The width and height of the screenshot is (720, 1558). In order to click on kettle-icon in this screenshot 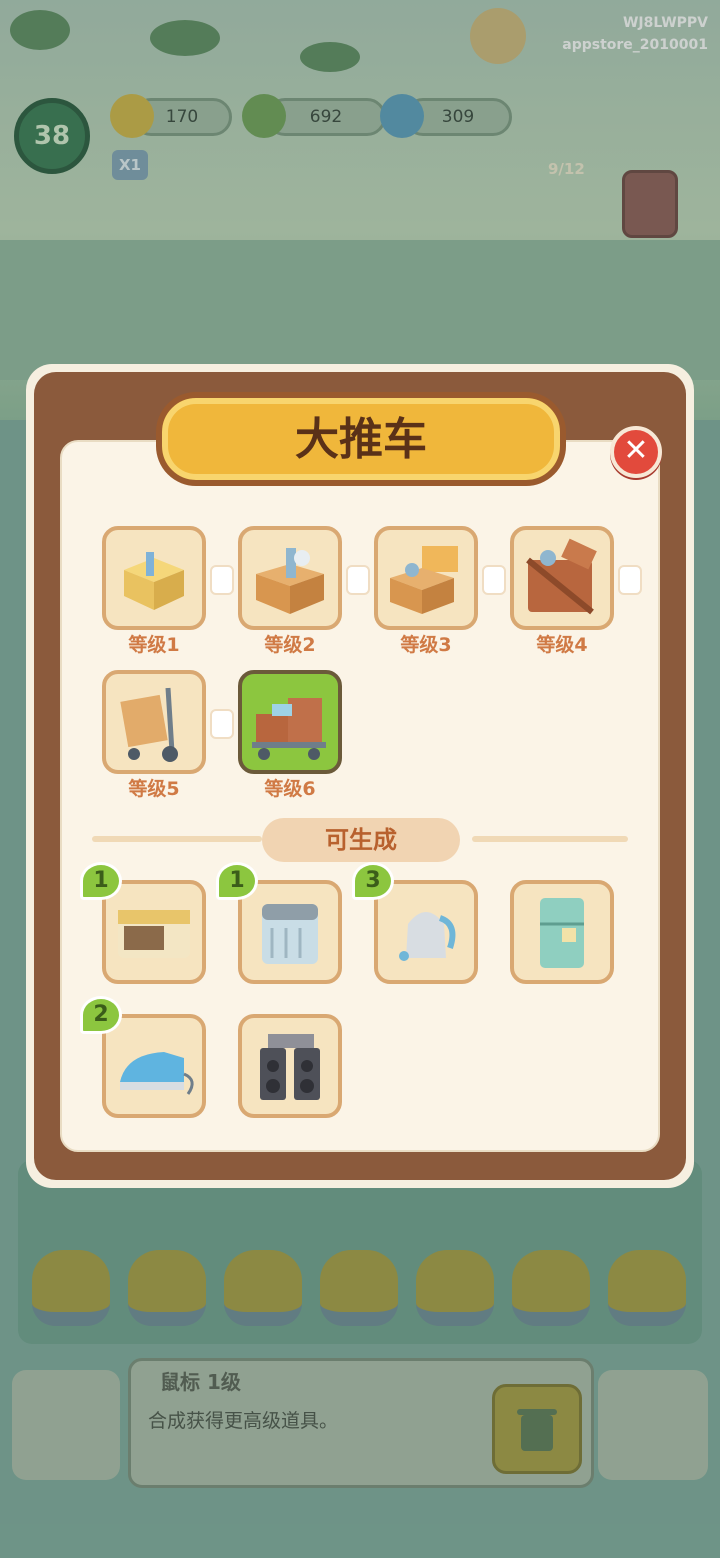, I will do `click(427, 936)`.